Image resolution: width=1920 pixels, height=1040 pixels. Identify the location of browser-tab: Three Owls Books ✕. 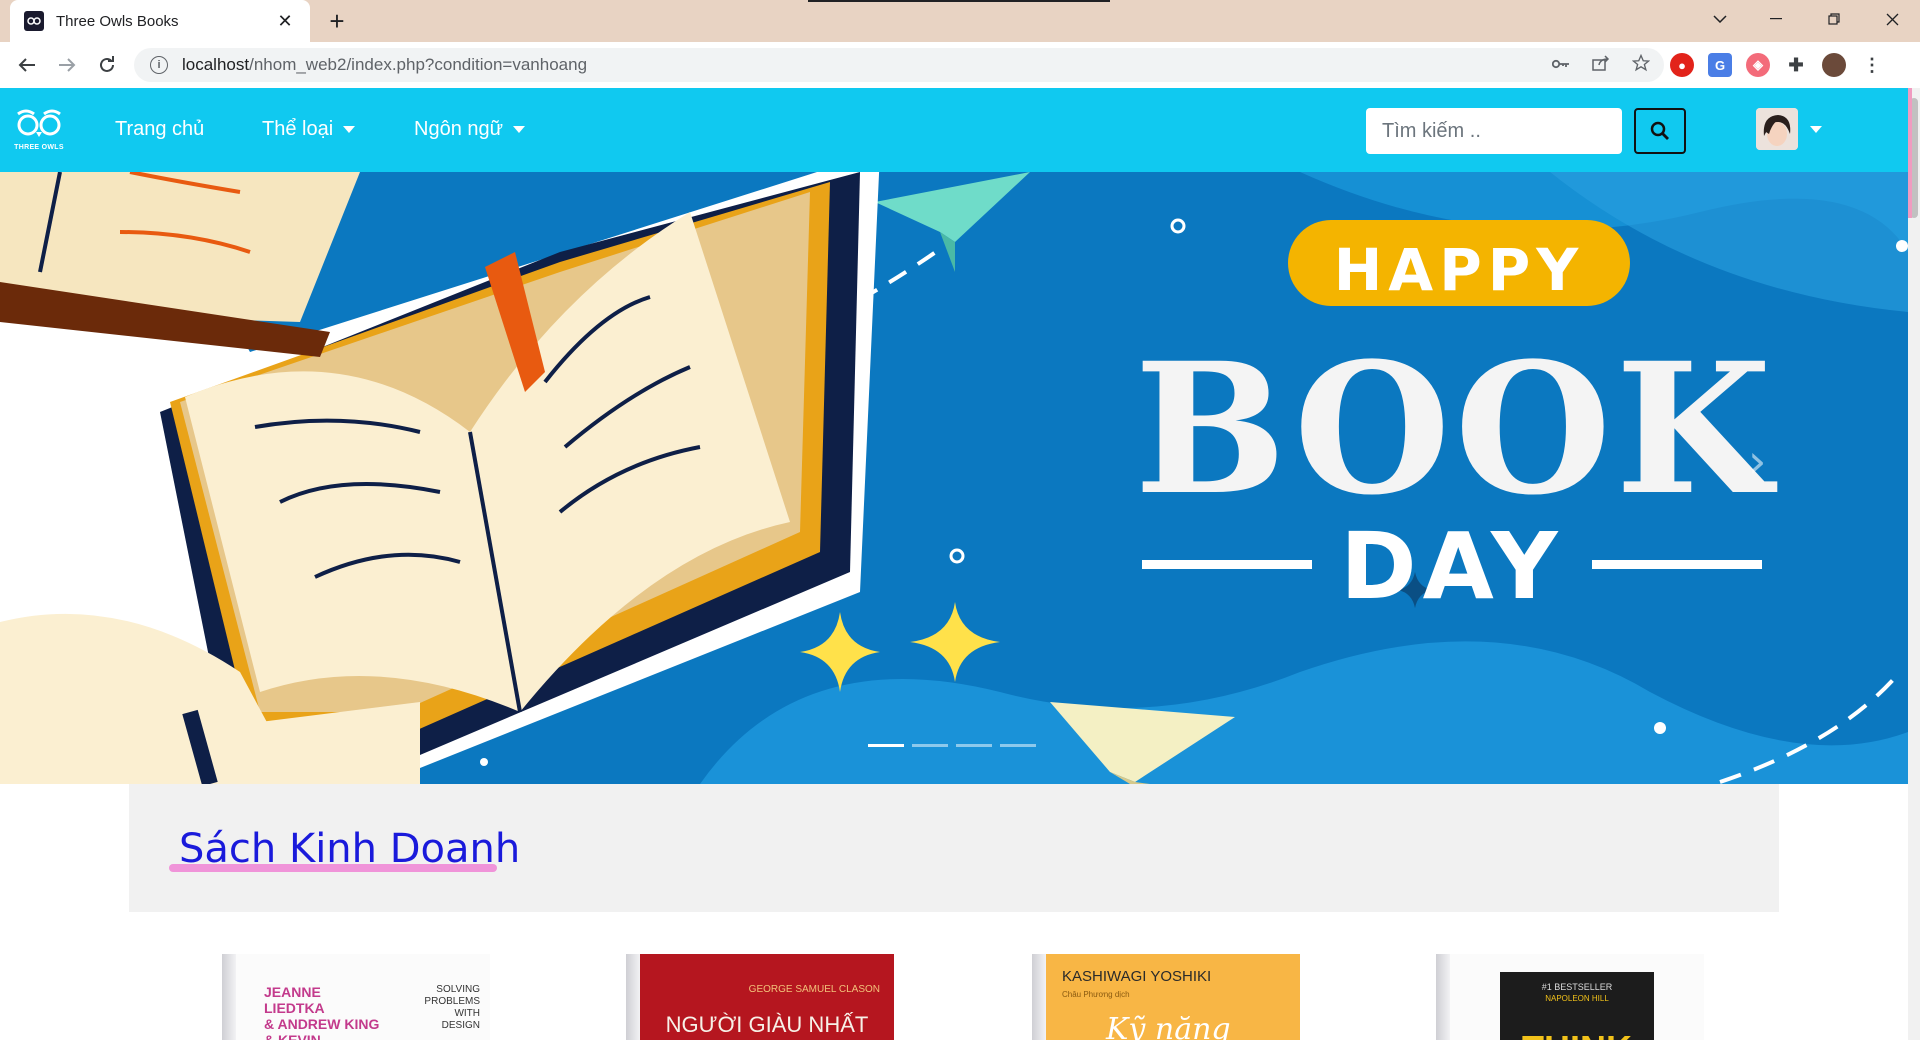
(160, 21).